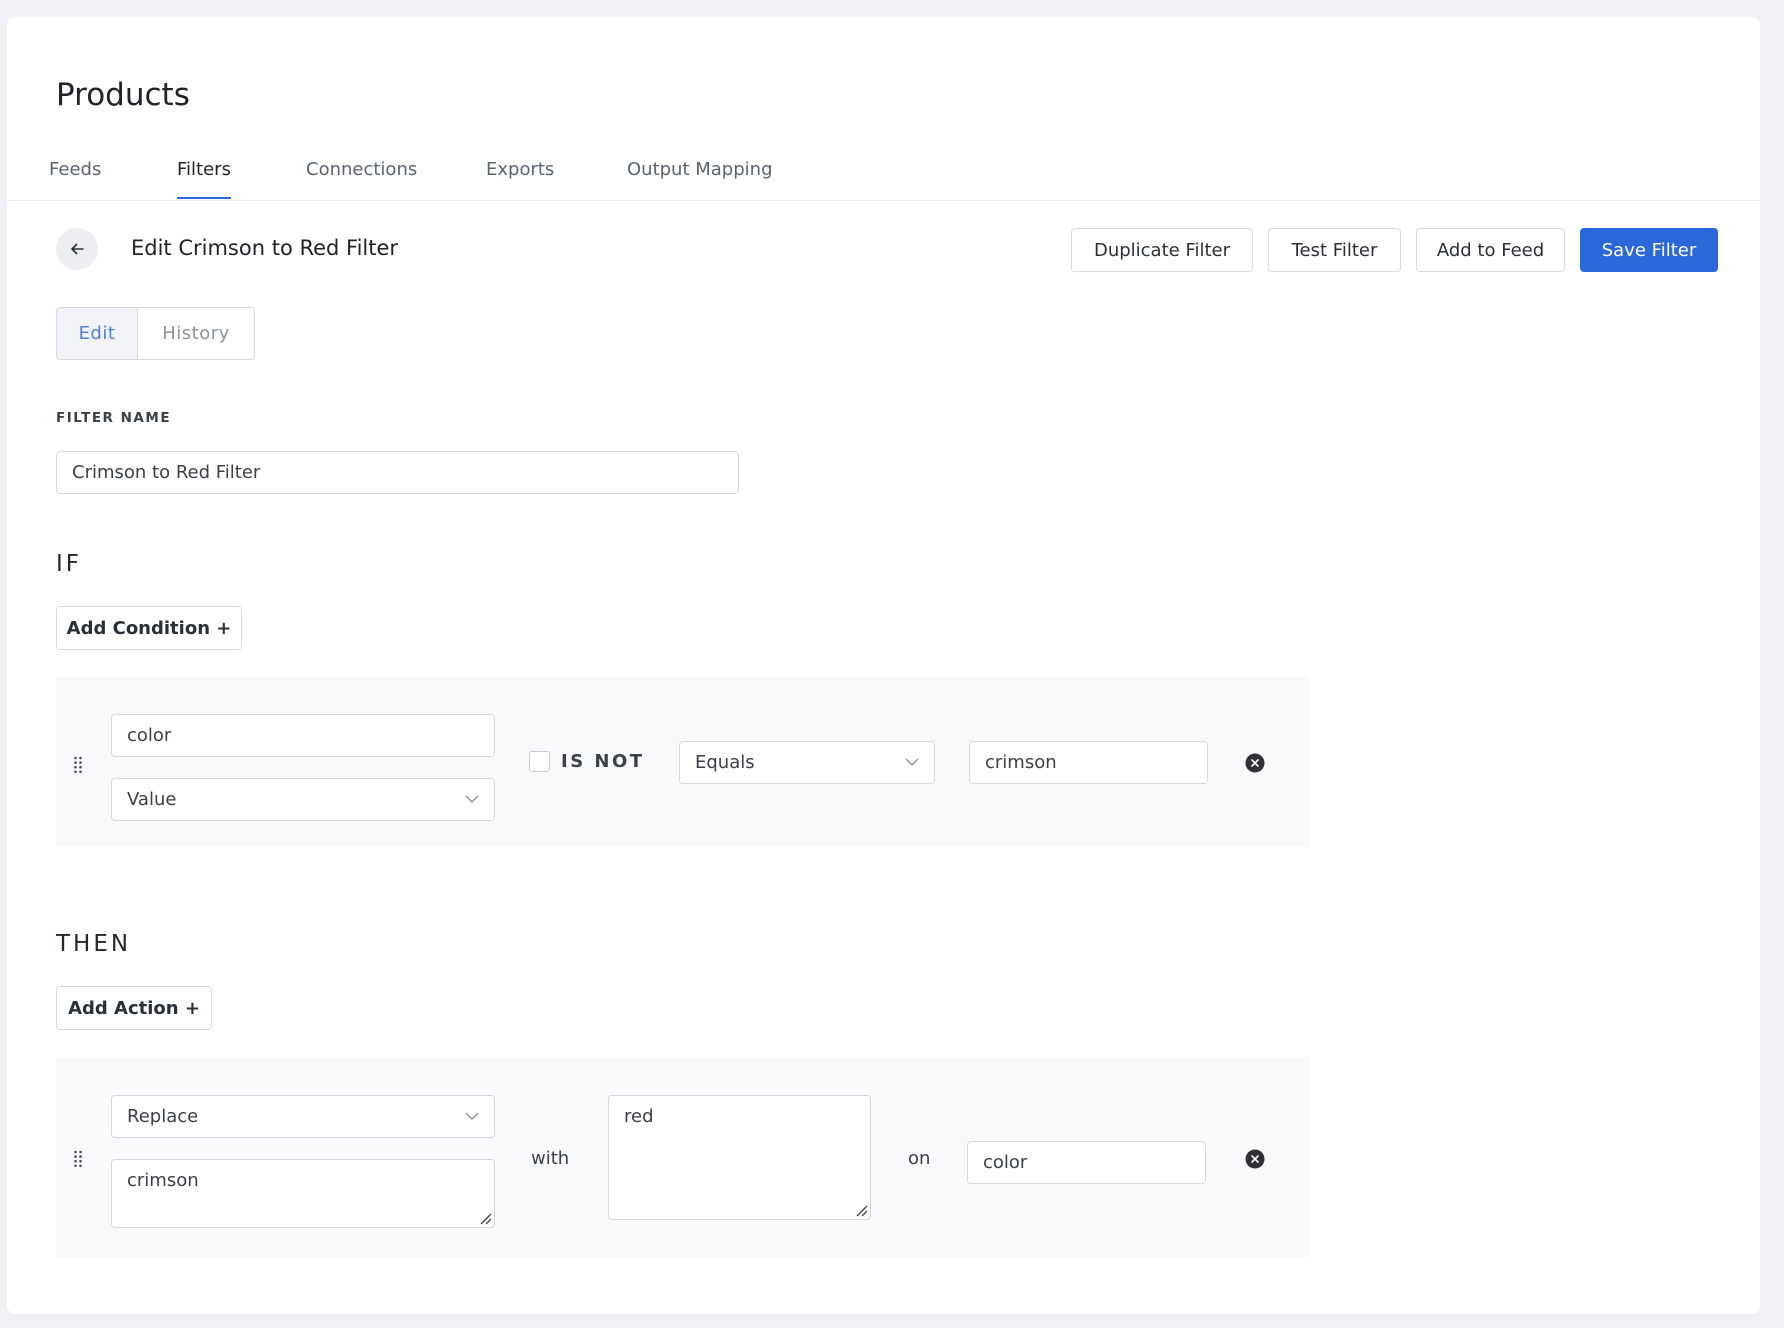  What do you see at coordinates (196, 333) in the screenshot?
I see `history-toggle: History` at bounding box center [196, 333].